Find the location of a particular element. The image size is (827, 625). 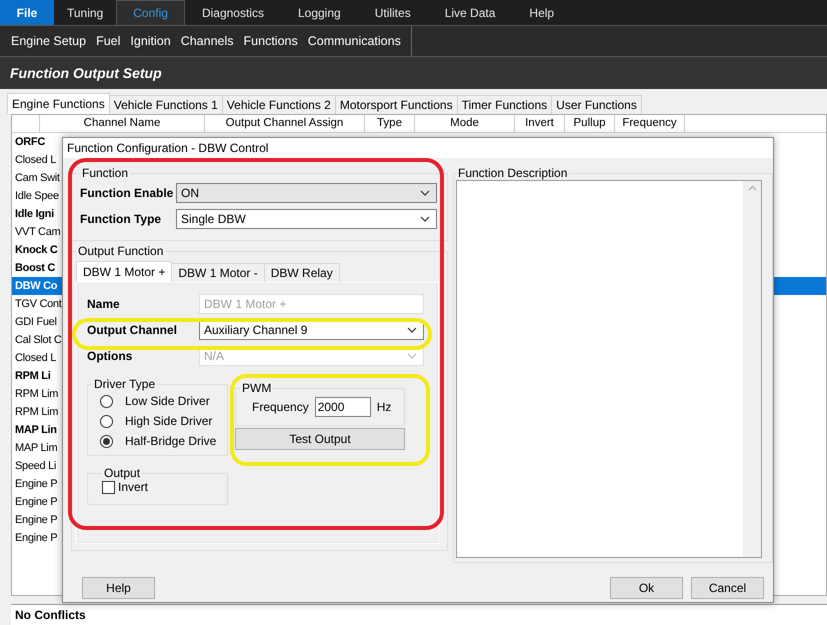

group-title: Output is located at coordinates (122, 473).